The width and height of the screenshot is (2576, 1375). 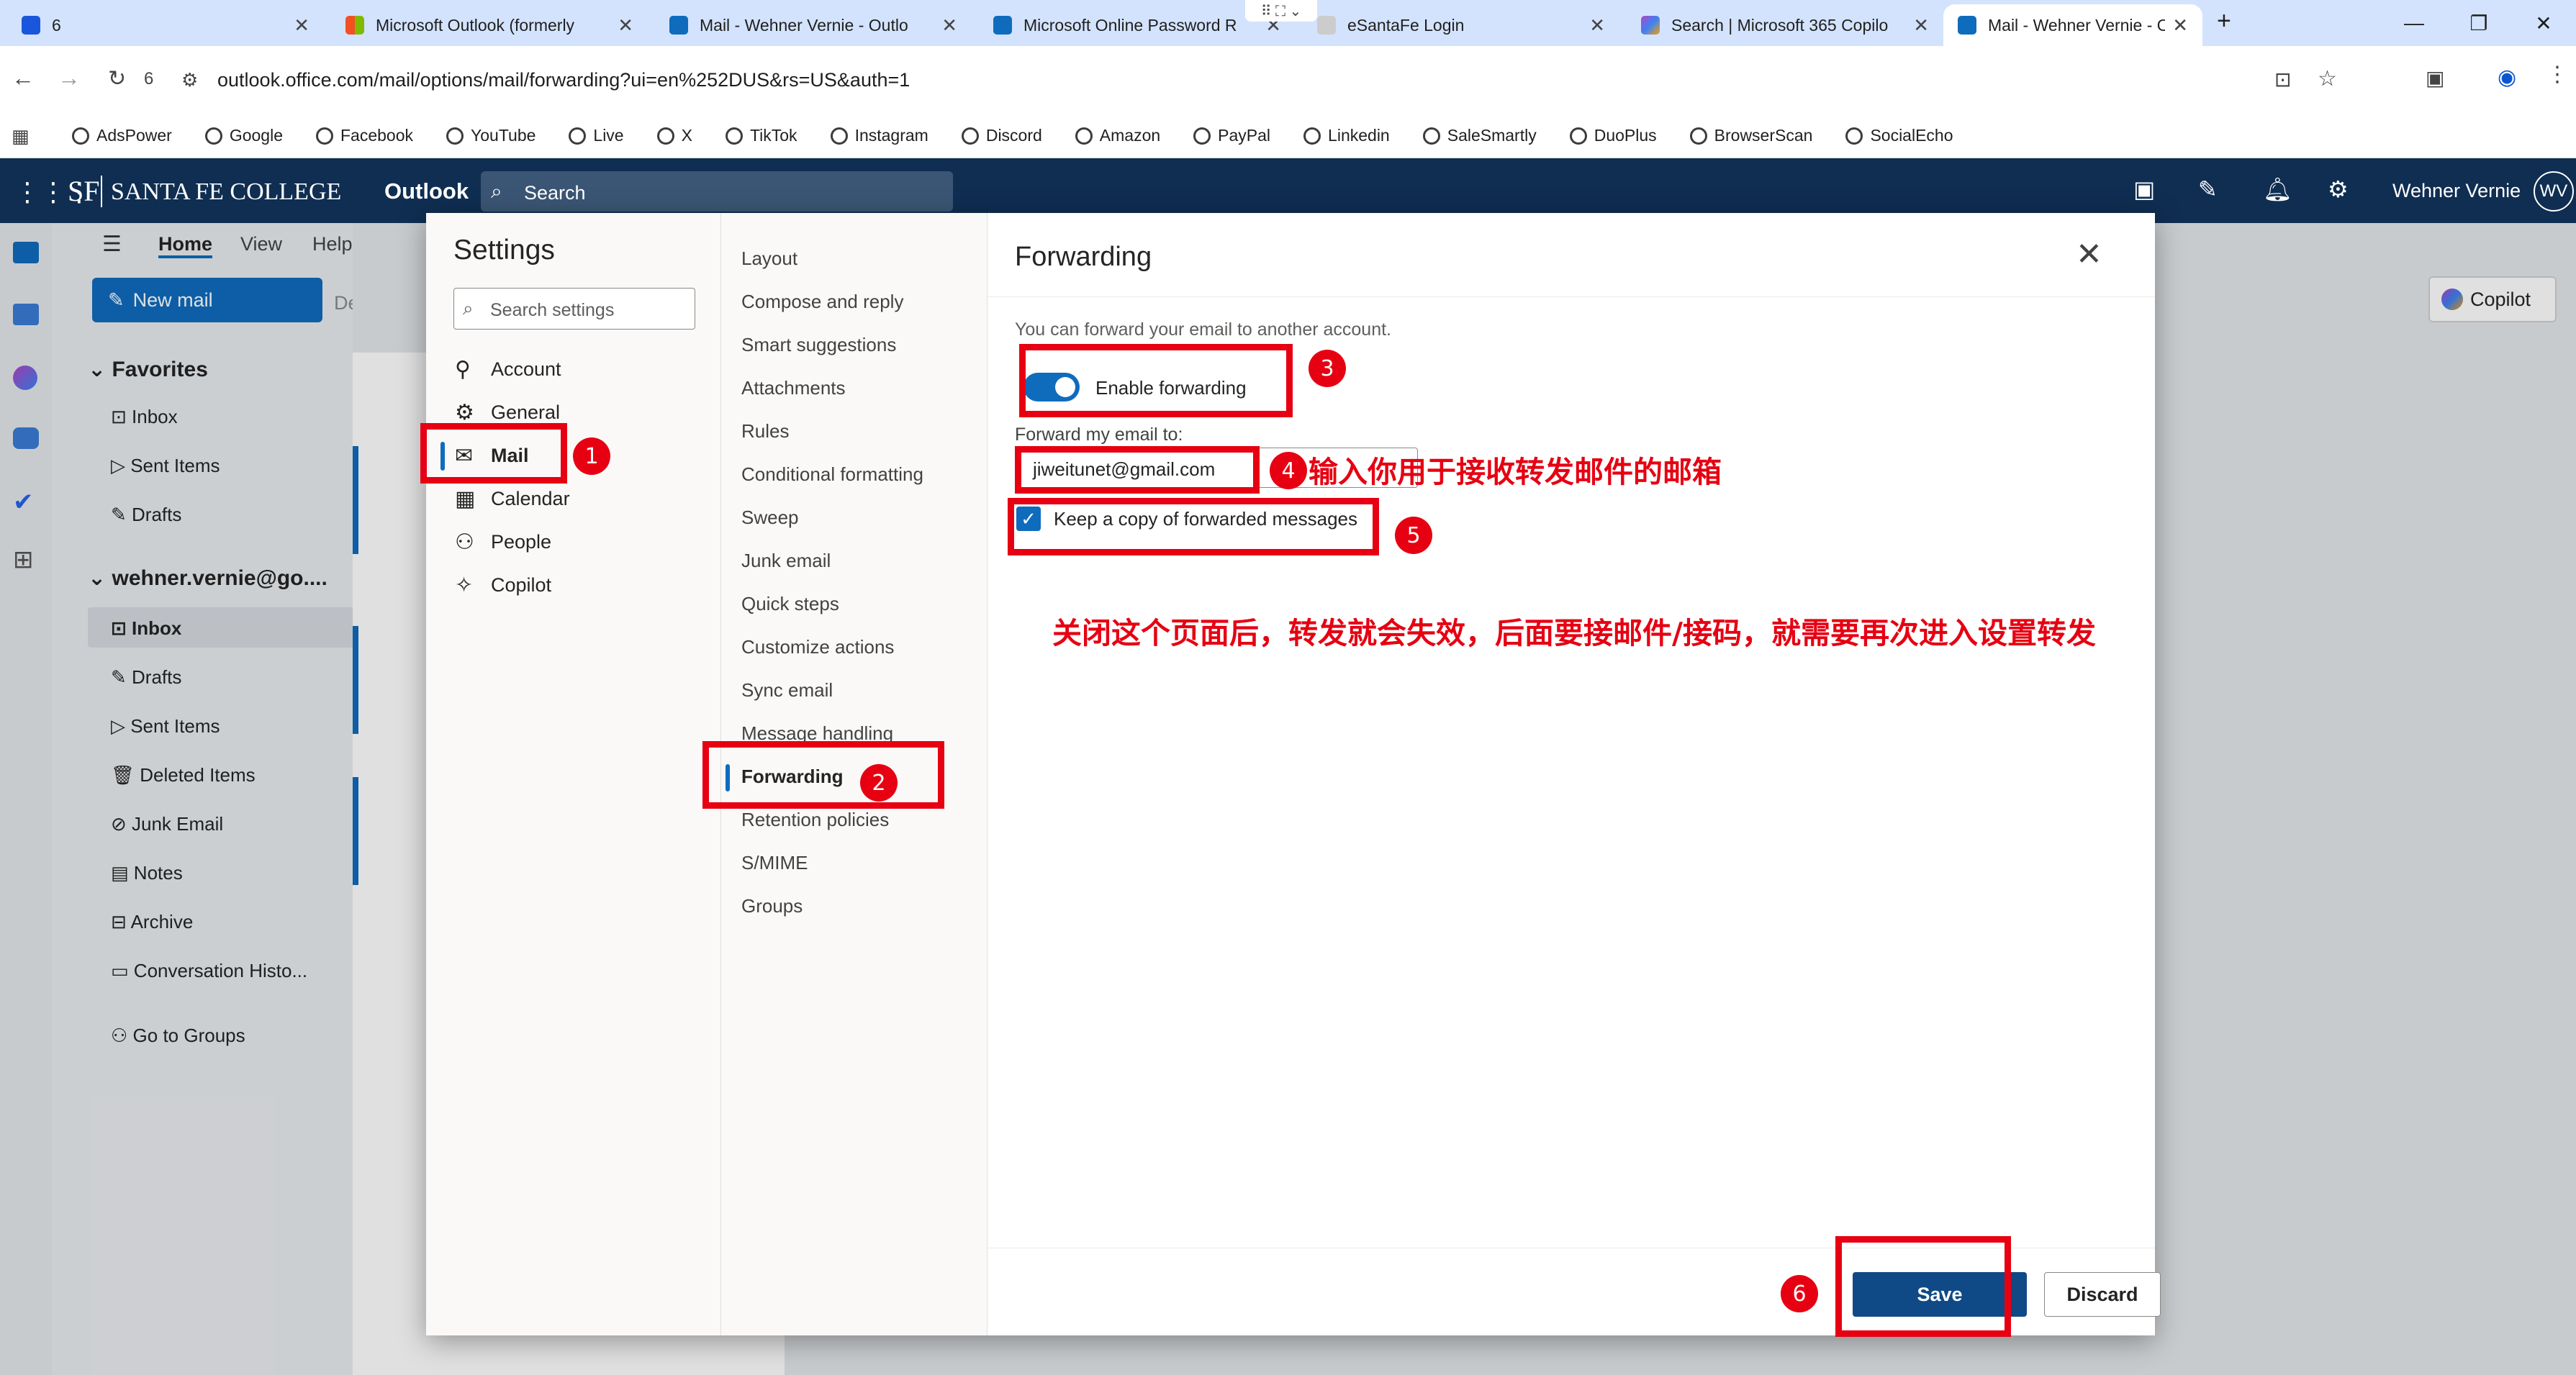 What do you see at coordinates (774, 863) in the screenshot?
I see `subnav-smime: S/MIME` at bounding box center [774, 863].